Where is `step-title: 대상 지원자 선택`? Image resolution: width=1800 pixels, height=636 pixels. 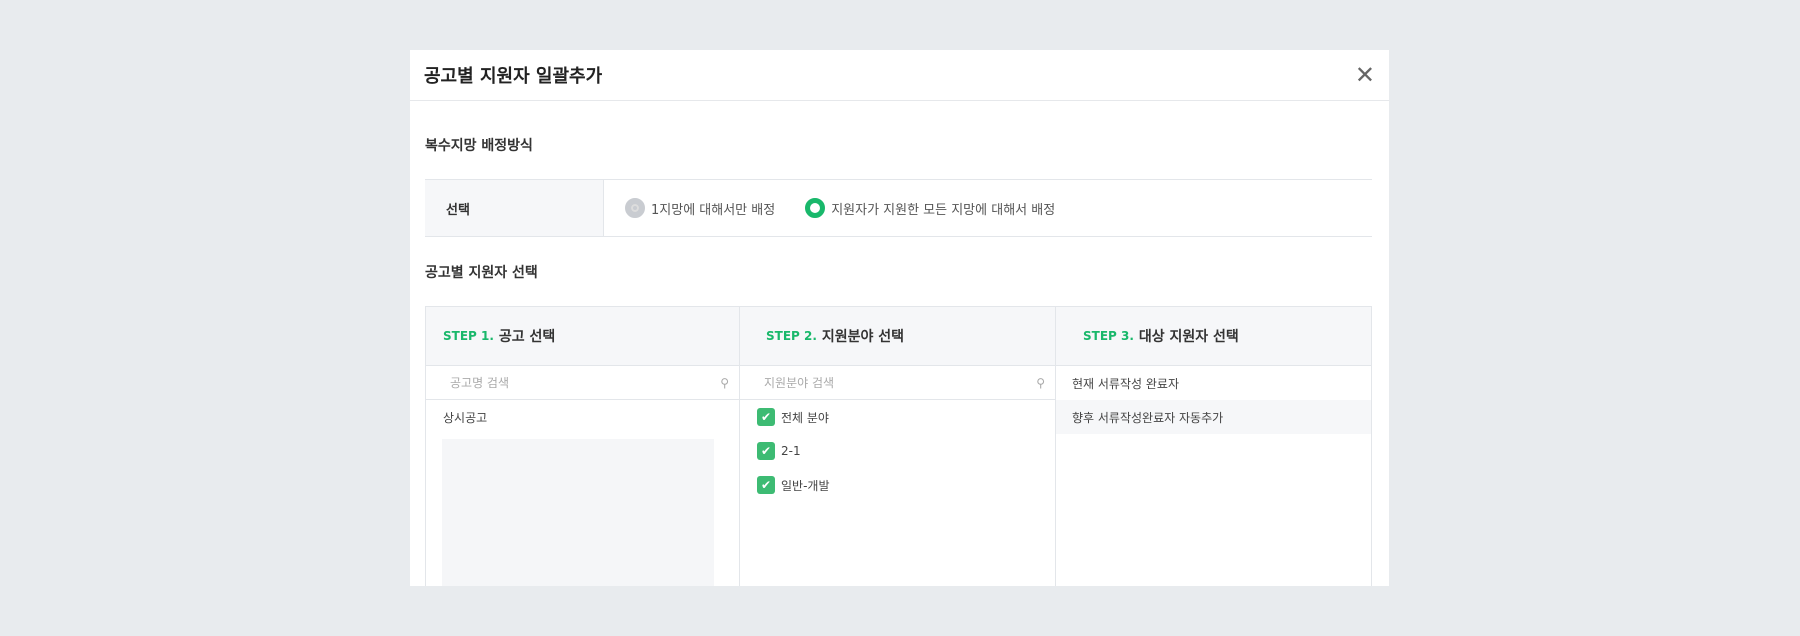
step-title: 대상 지원자 선택 is located at coordinates (1188, 337).